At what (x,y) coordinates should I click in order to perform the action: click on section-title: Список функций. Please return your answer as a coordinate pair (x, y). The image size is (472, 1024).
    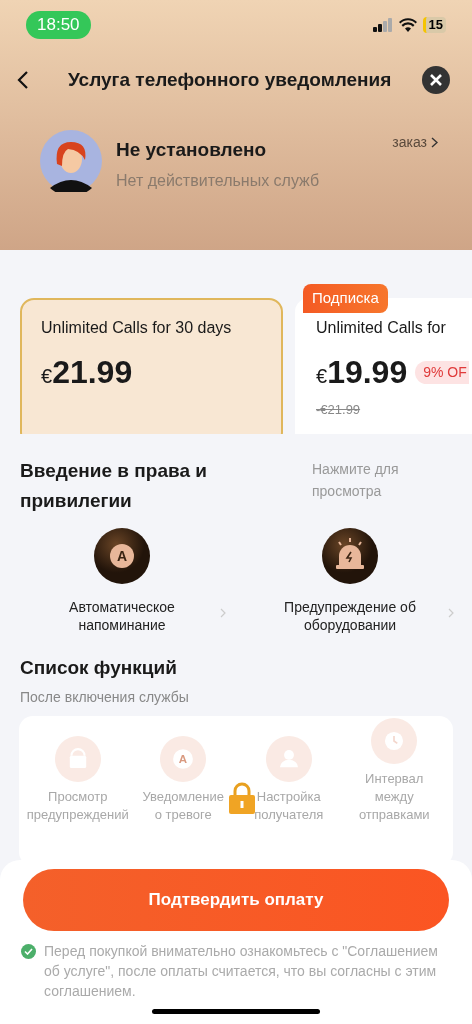
    Looking at the image, I should click on (98, 668).